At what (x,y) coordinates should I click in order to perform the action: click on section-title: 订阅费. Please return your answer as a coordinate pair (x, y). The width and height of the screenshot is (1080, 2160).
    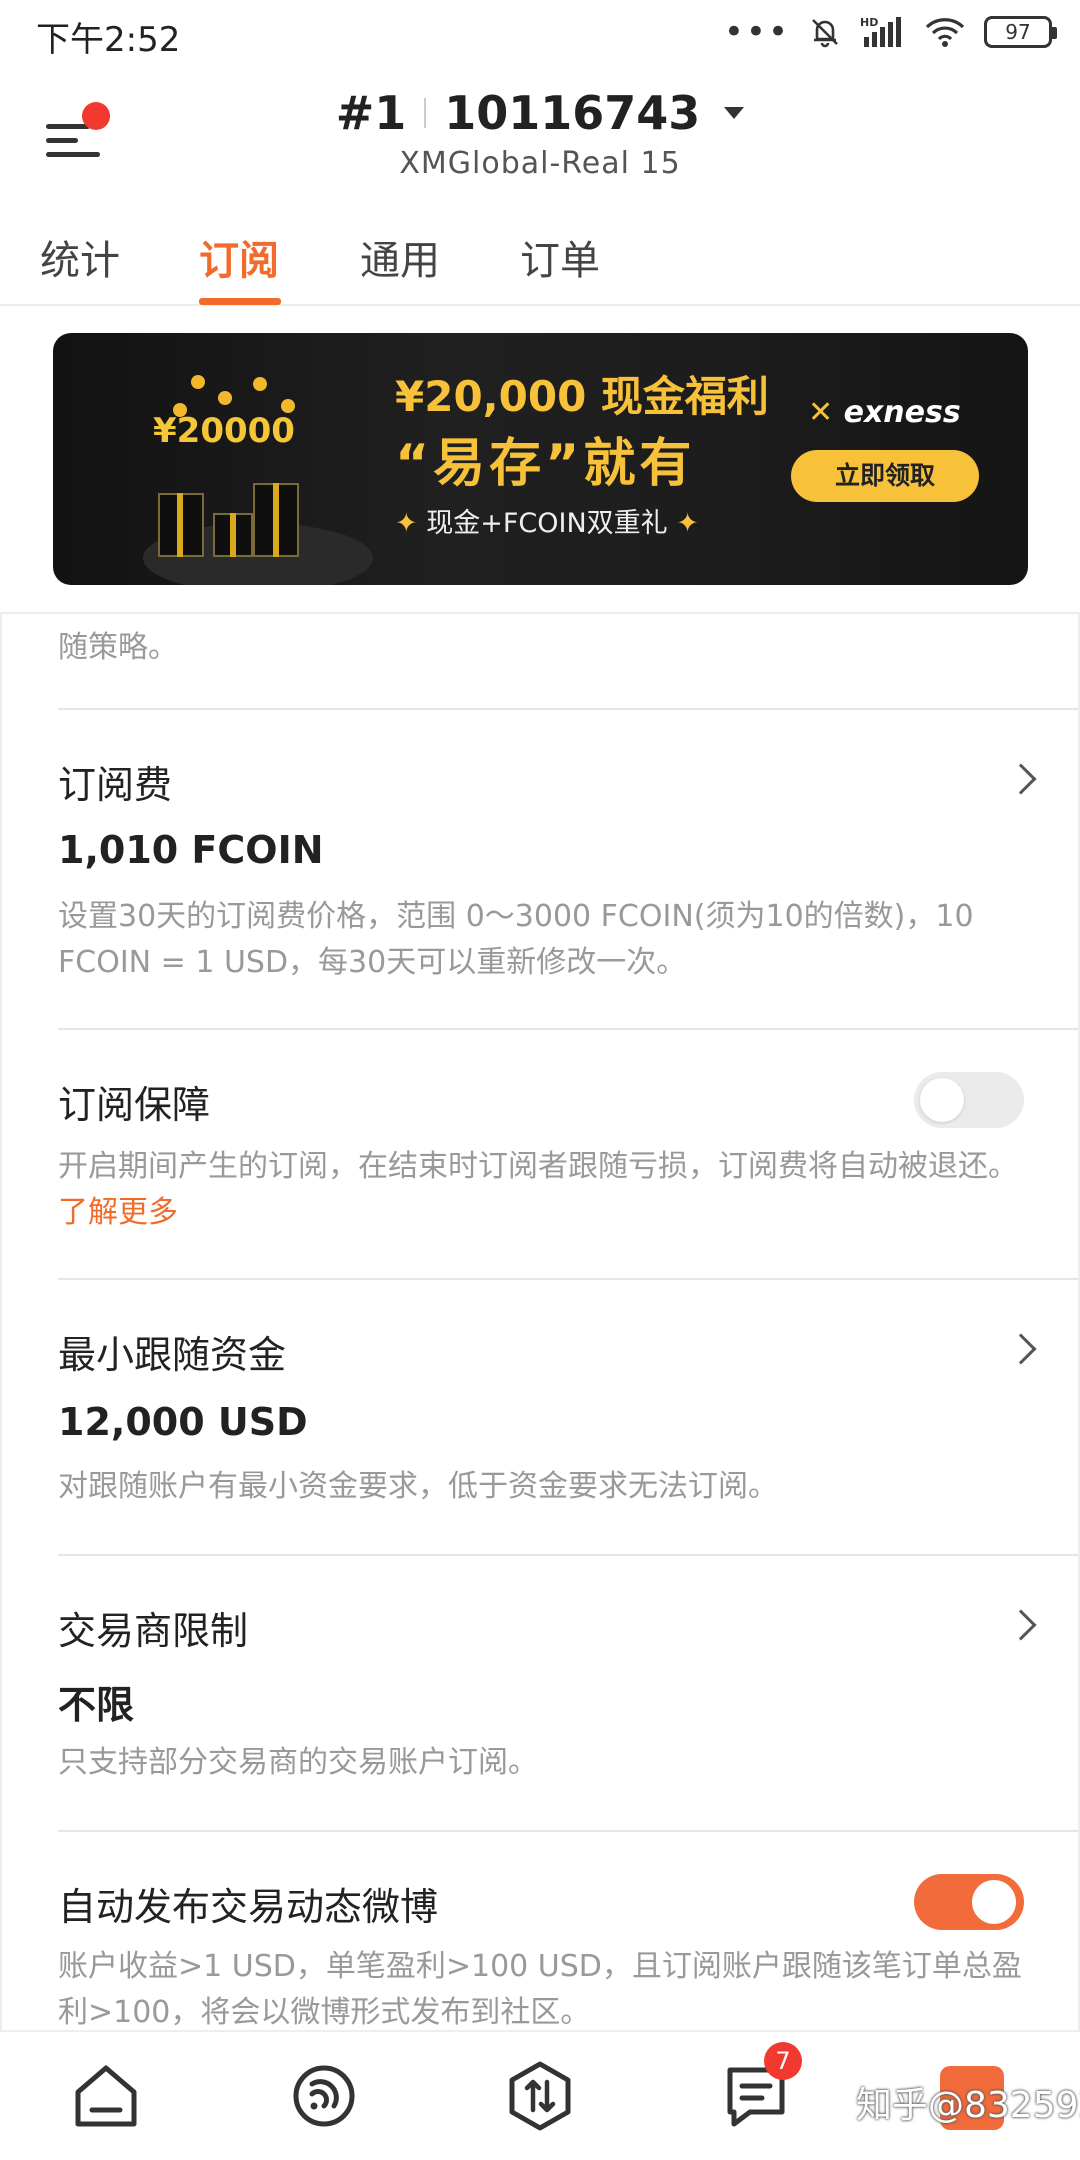
    Looking at the image, I should click on (115, 785).